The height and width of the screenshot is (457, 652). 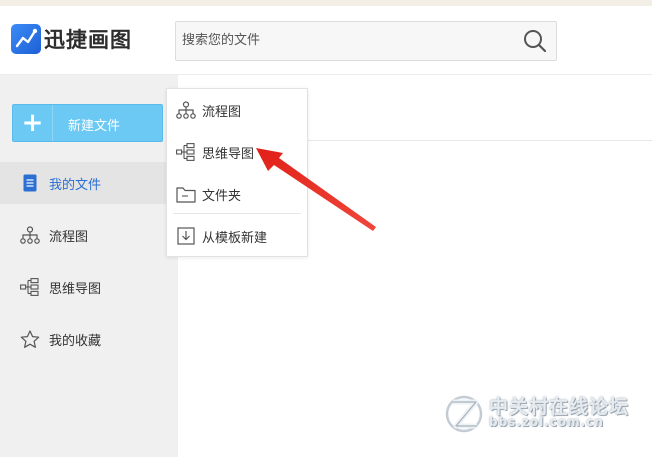 I want to click on zol-logo-icon, so click(x=464, y=414).